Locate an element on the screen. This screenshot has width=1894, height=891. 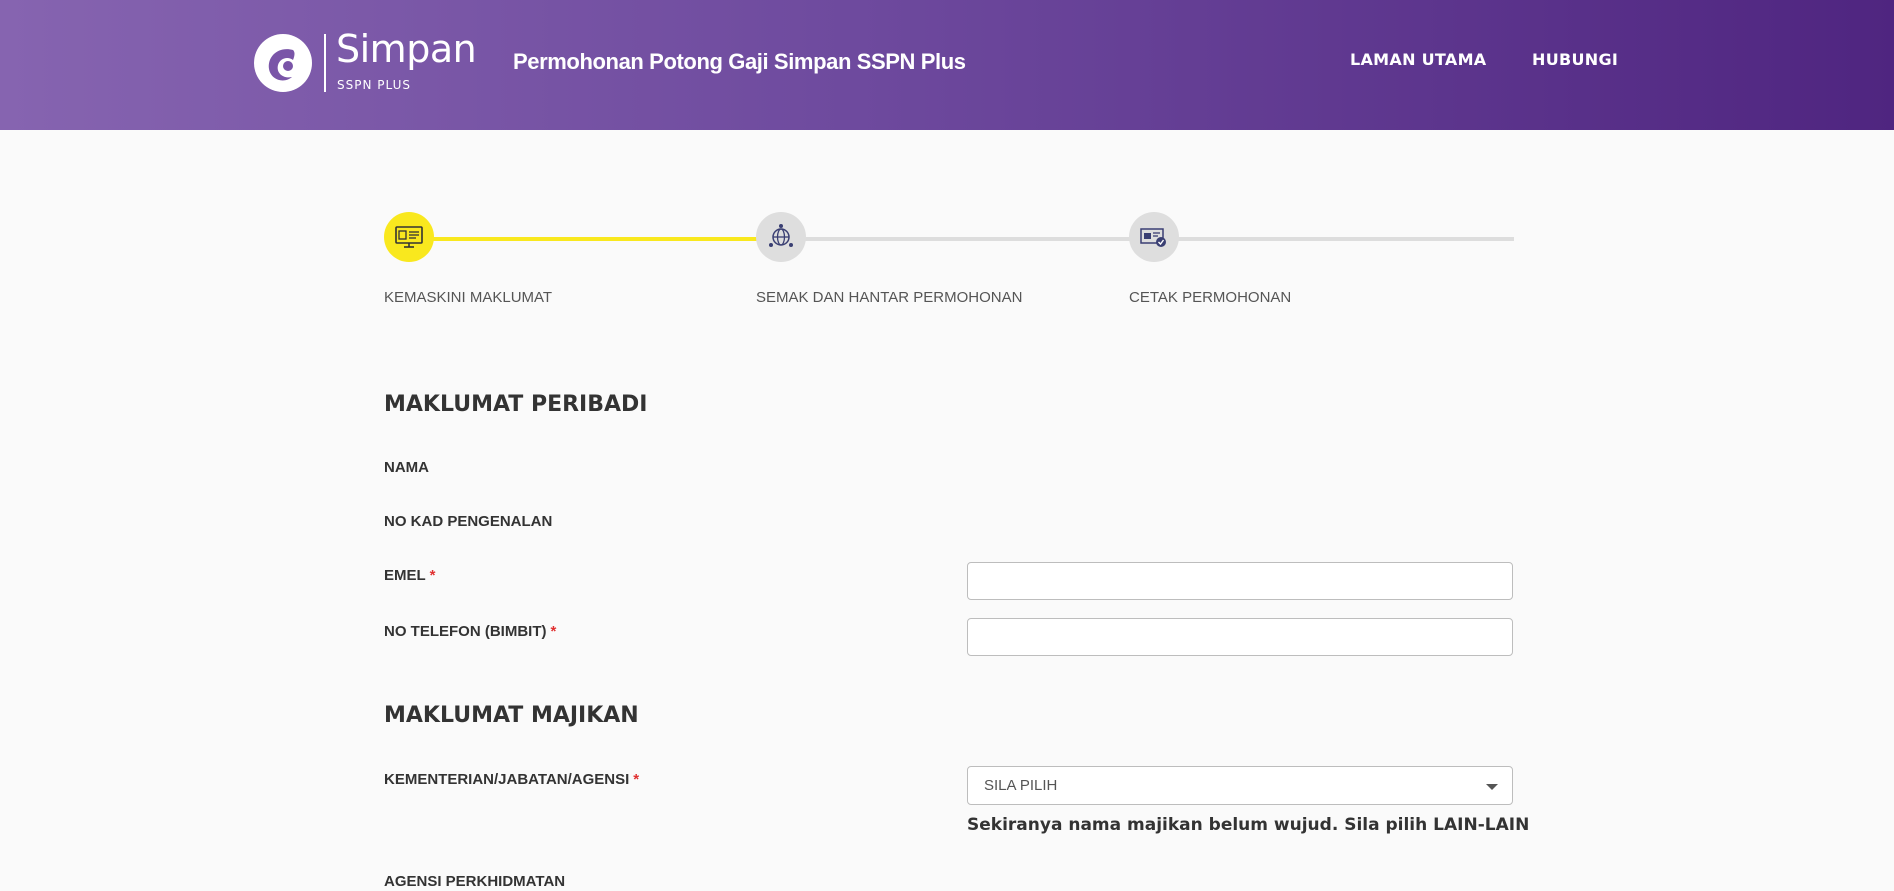
stepper-track-complete is located at coordinates (586, 239).